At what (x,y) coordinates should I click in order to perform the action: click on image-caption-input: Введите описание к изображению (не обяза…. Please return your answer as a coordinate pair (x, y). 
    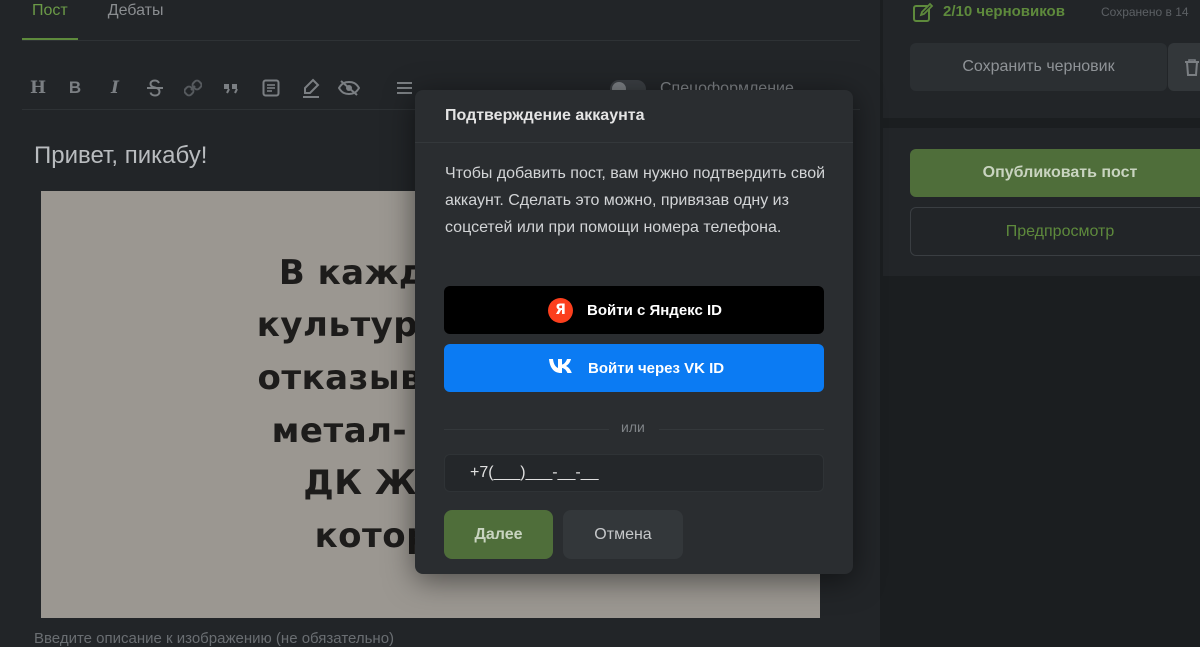
    Looking at the image, I should click on (214, 638).